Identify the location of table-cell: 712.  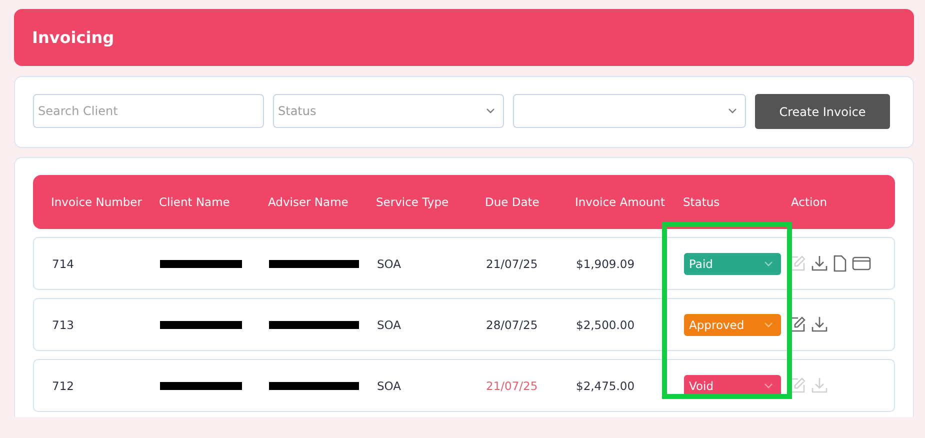
(63, 385).